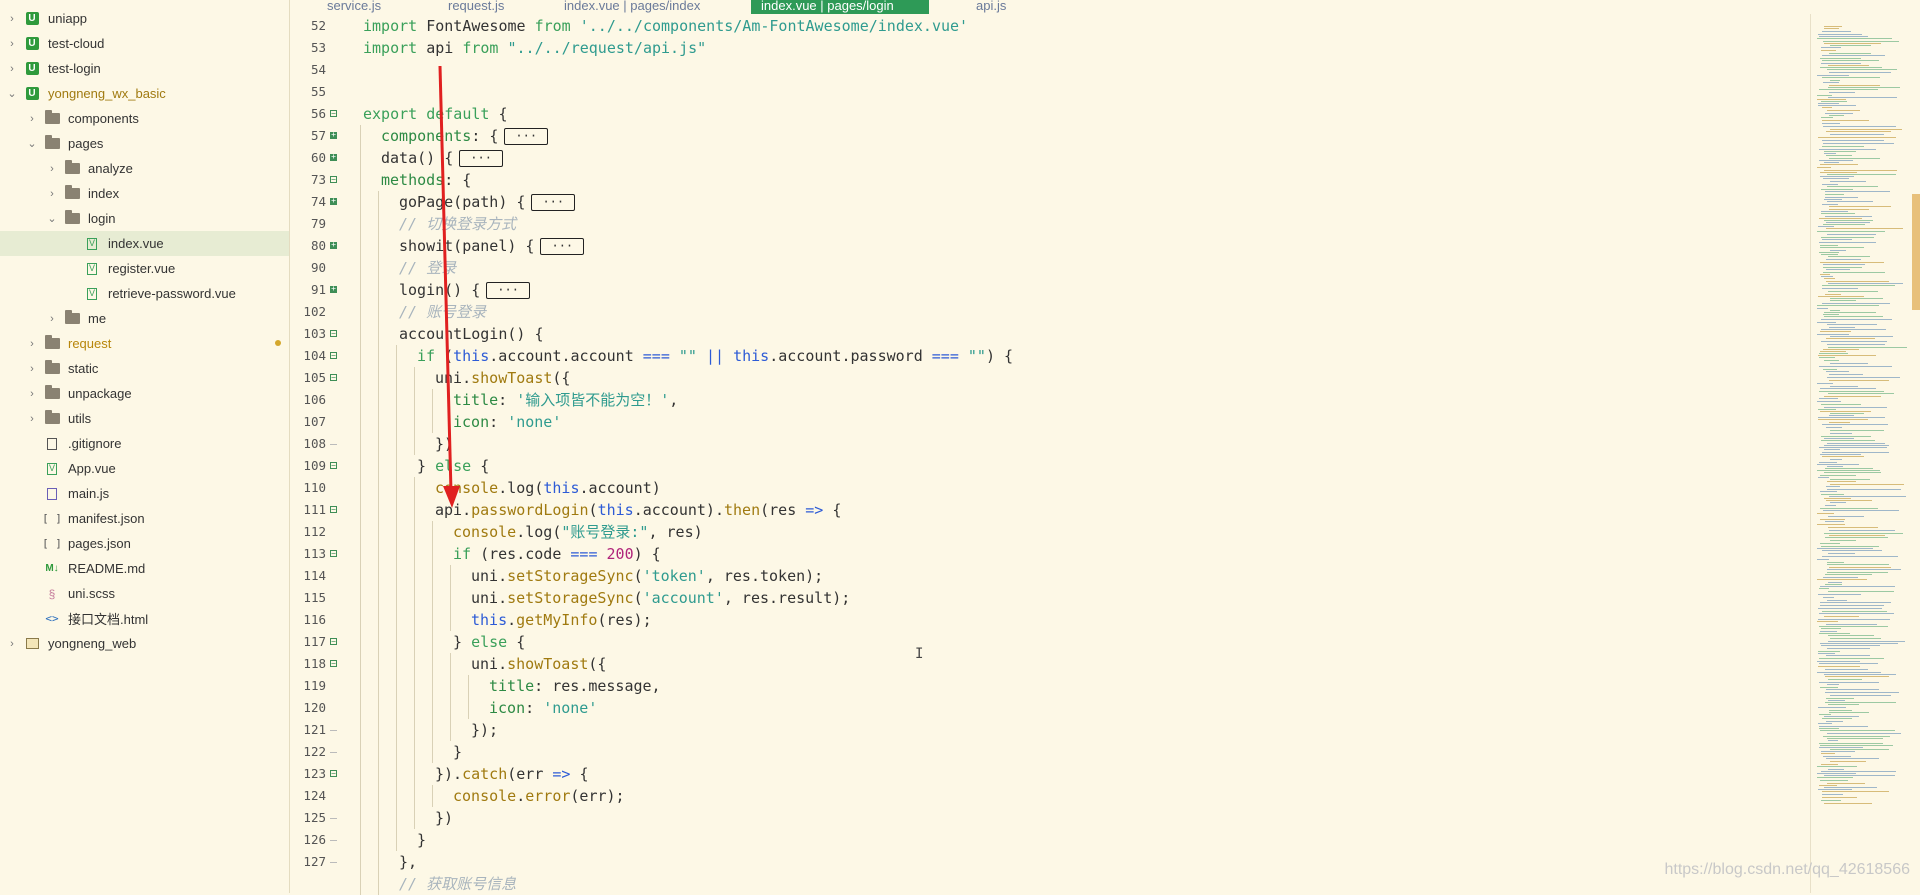  Describe the element at coordinates (144, 293) in the screenshot. I see `tree-item: ›Vretrieve-password.vue` at that location.